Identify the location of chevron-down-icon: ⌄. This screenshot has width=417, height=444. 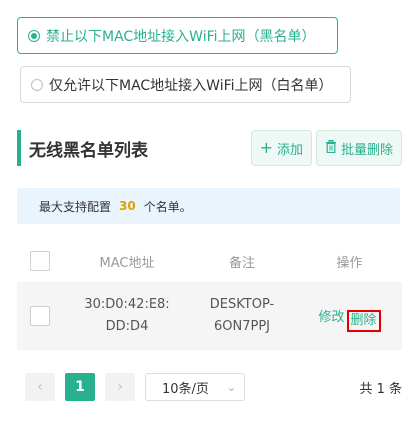
(231, 387).